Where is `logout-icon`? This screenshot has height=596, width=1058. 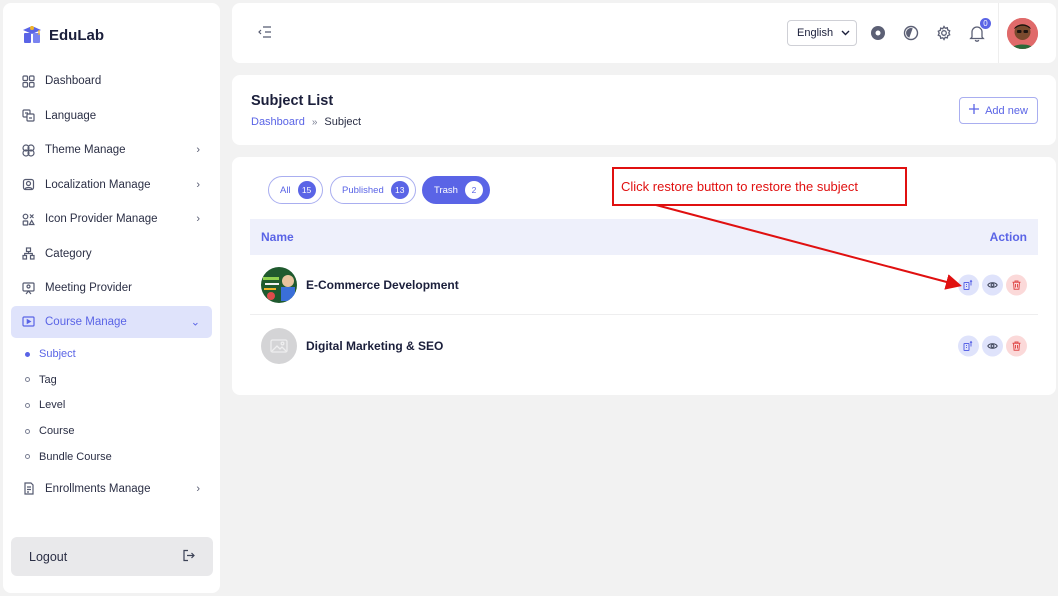
logout-icon is located at coordinates (188, 557).